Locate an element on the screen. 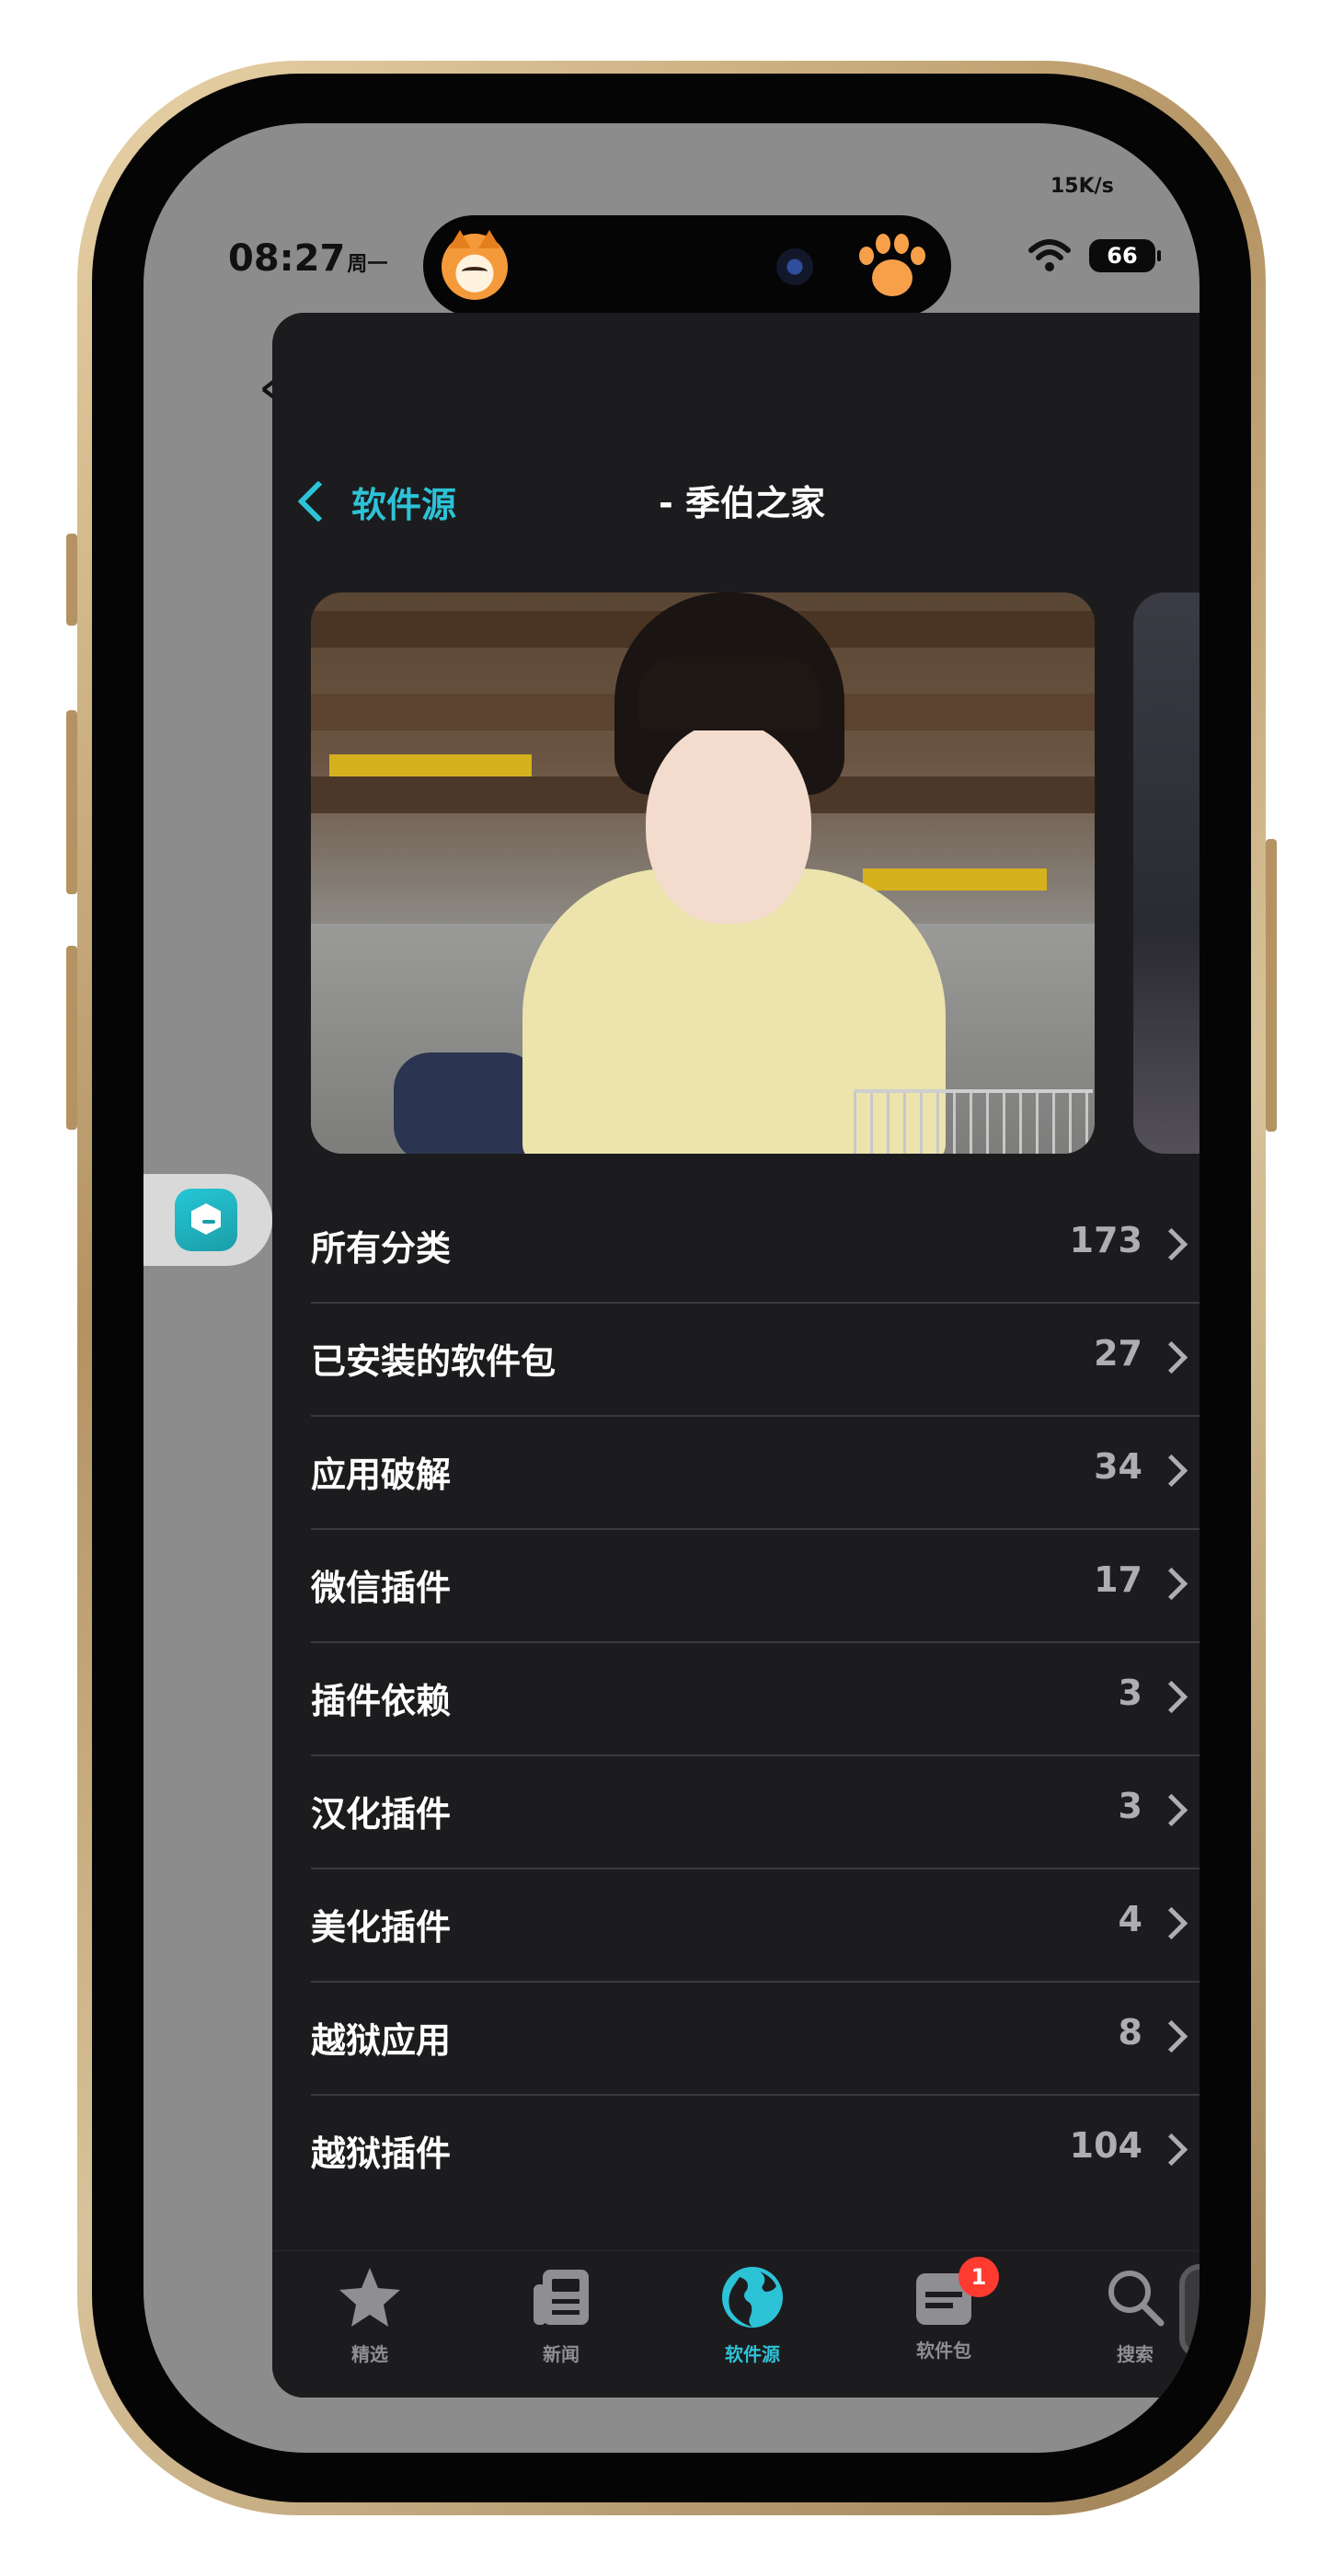 Image resolution: width=1343 pixels, height=2576 pixels. back-button: 软件源 is located at coordinates (373, 501).